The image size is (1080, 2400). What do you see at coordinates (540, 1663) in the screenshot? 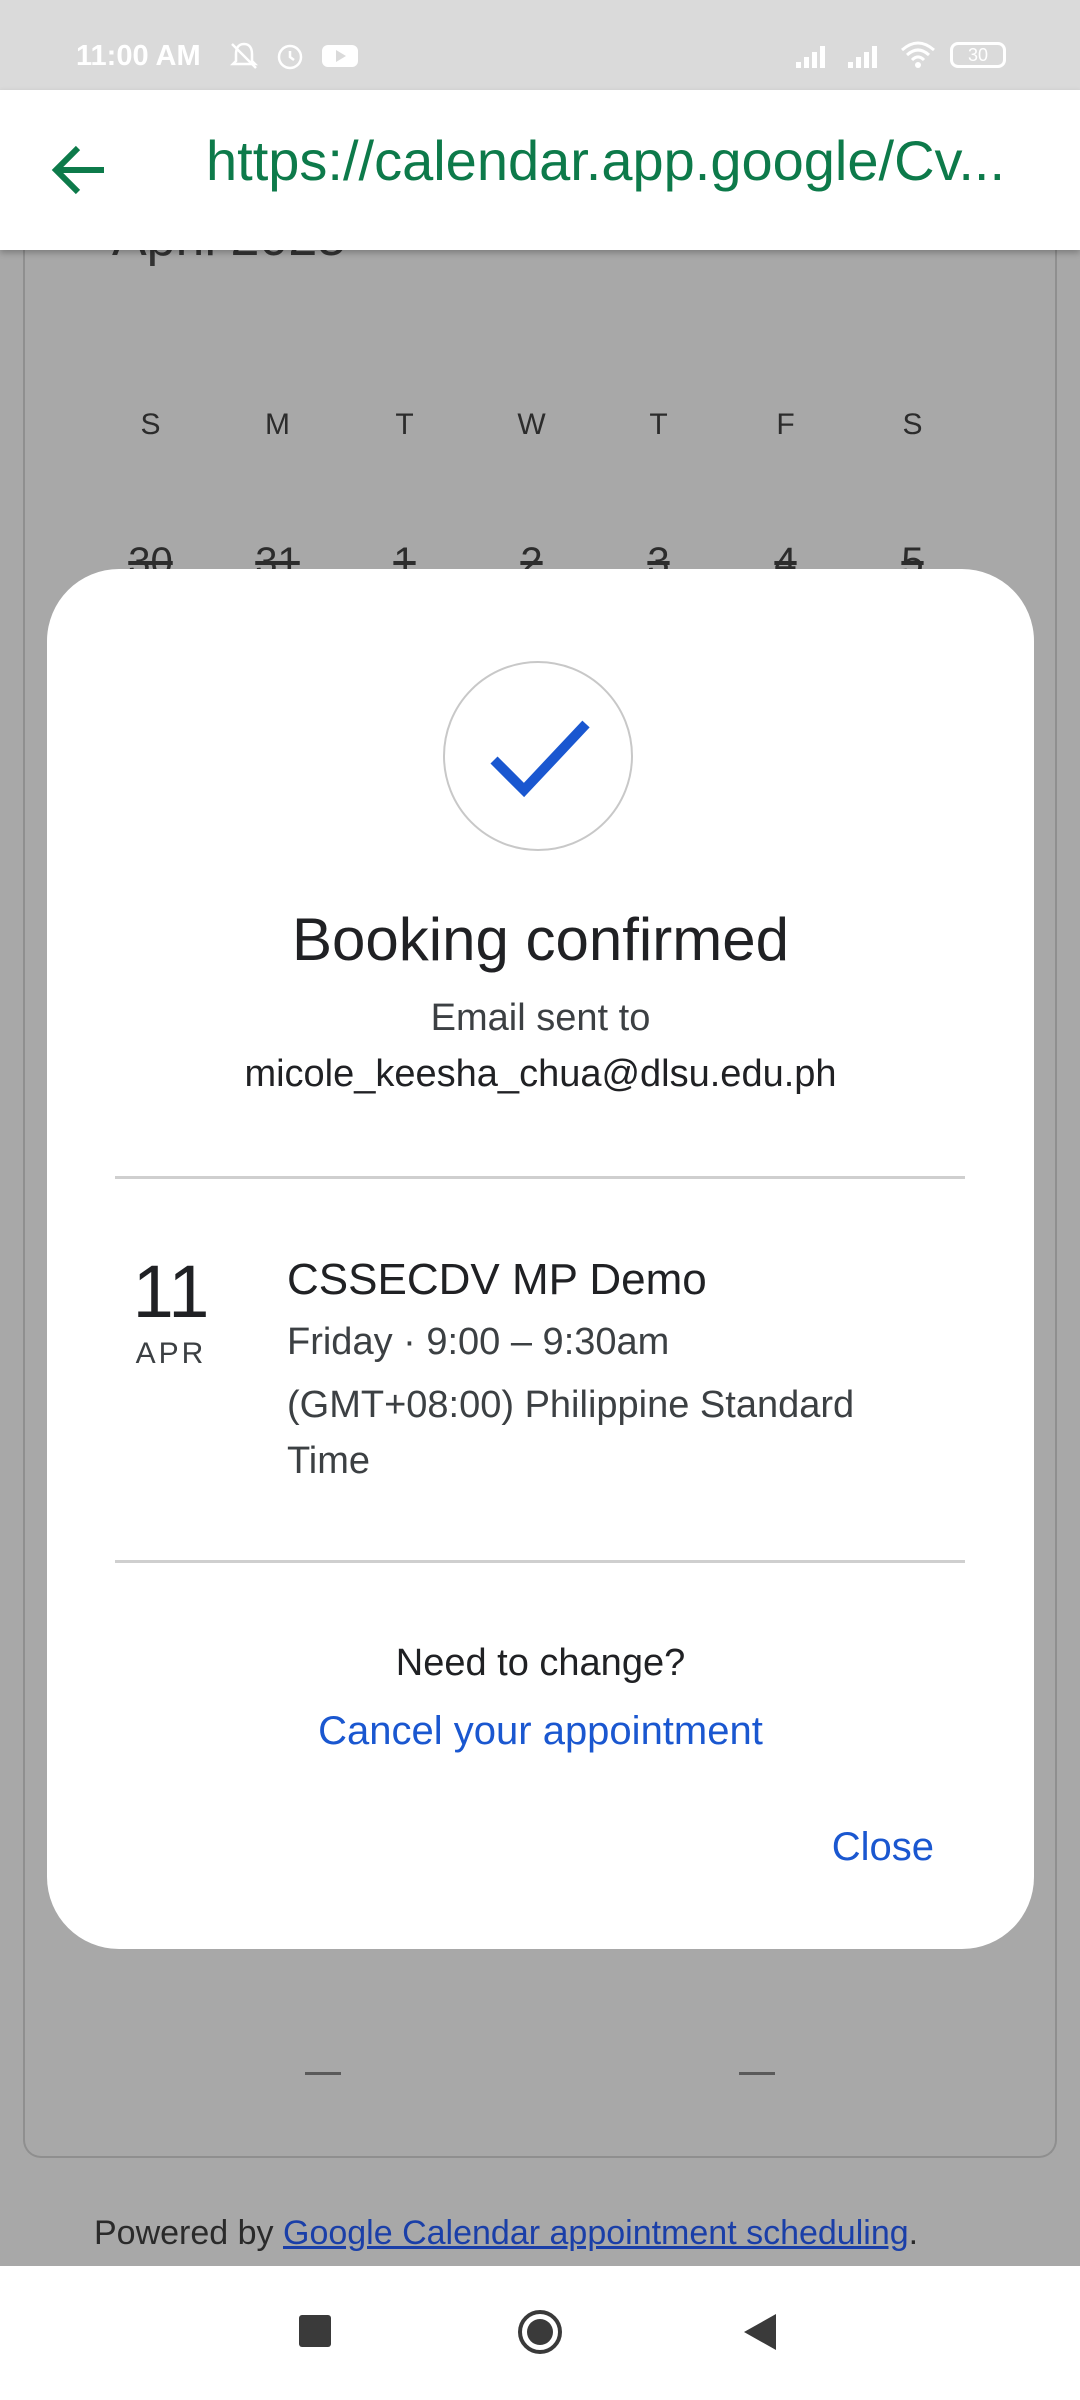
I see `need-change-label: Need to change?` at bounding box center [540, 1663].